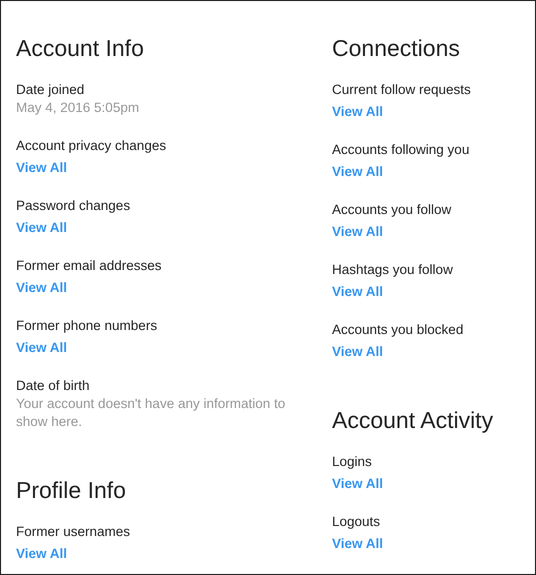 The image size is (536, 575). What do you see at coordinates (92, 146) in the screenshot?
I see `field-label: Account privacy changes` at bounding box center [92, 146].